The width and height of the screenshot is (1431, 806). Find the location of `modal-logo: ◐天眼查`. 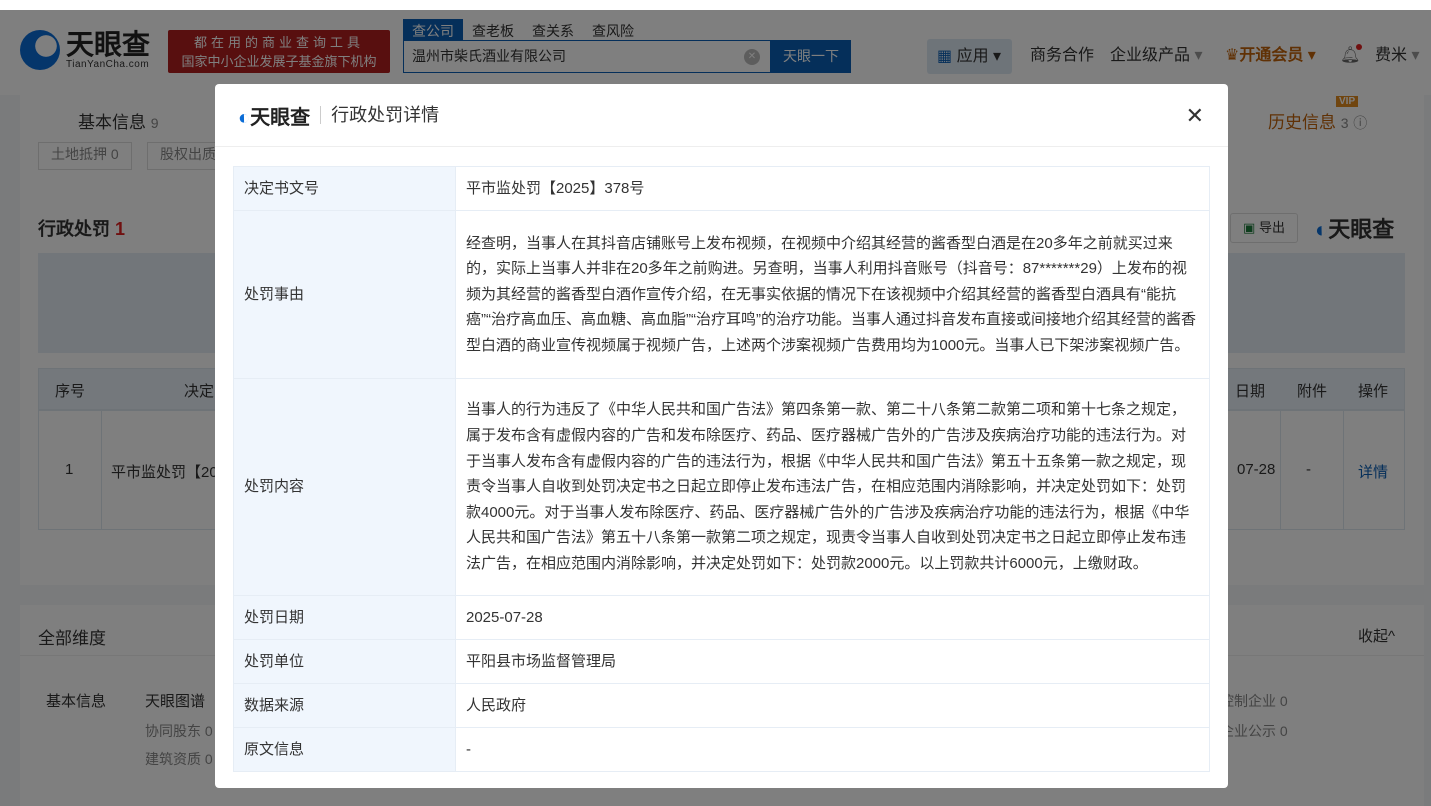

modal-logo: ◐天眼查 is located at coordinates (274, 115).